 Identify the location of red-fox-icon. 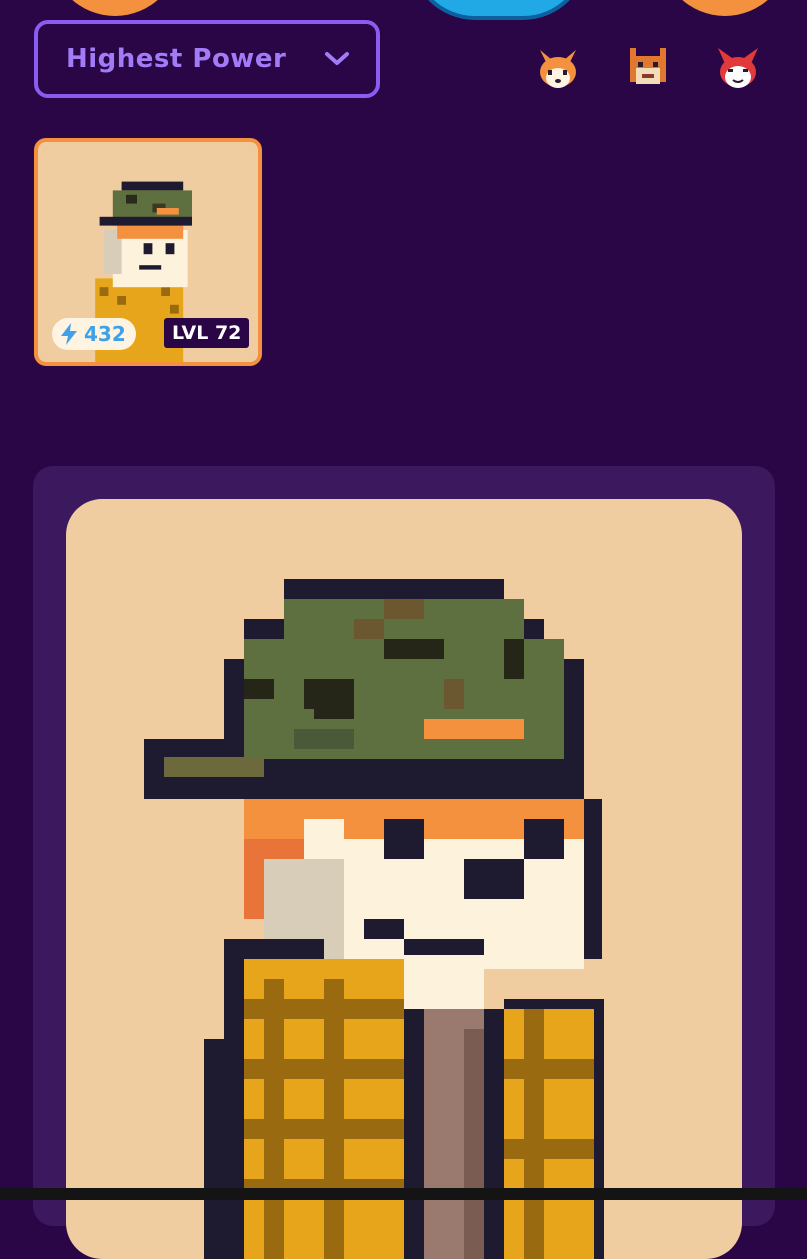
(738, 68).